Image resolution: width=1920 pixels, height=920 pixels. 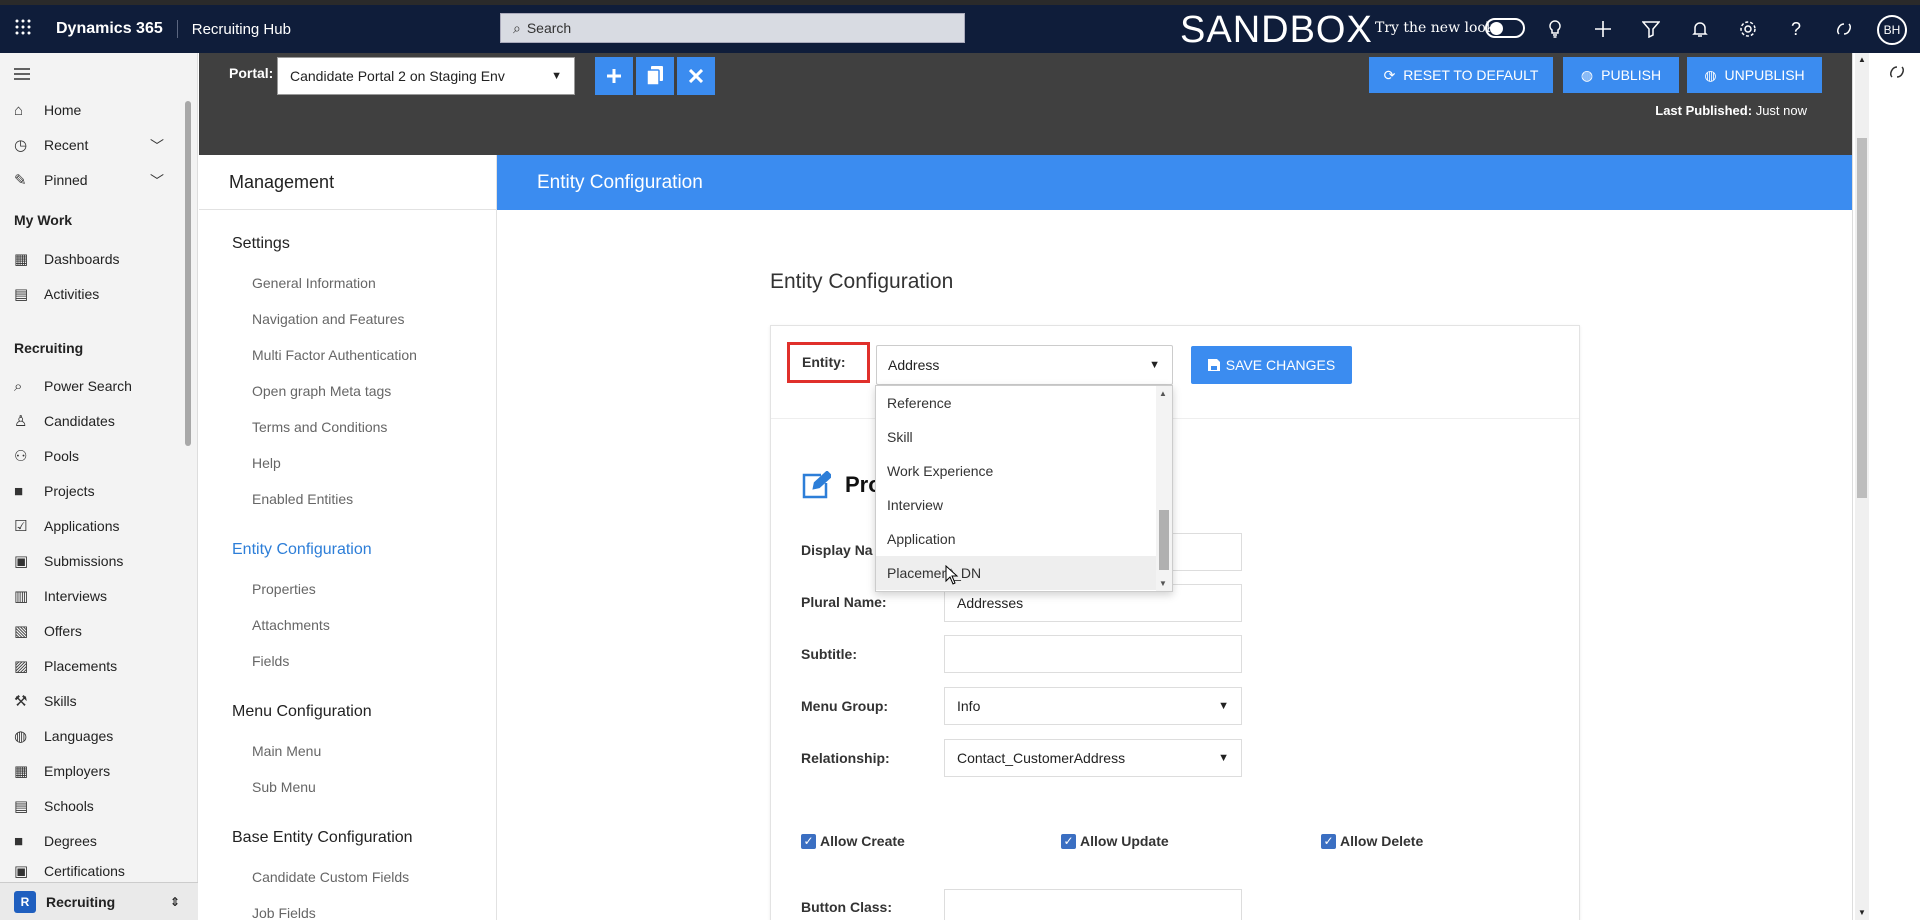 I want to click on allow-delete-checkbox: ✓ Allow Delete, so click(x=1372, y=841).